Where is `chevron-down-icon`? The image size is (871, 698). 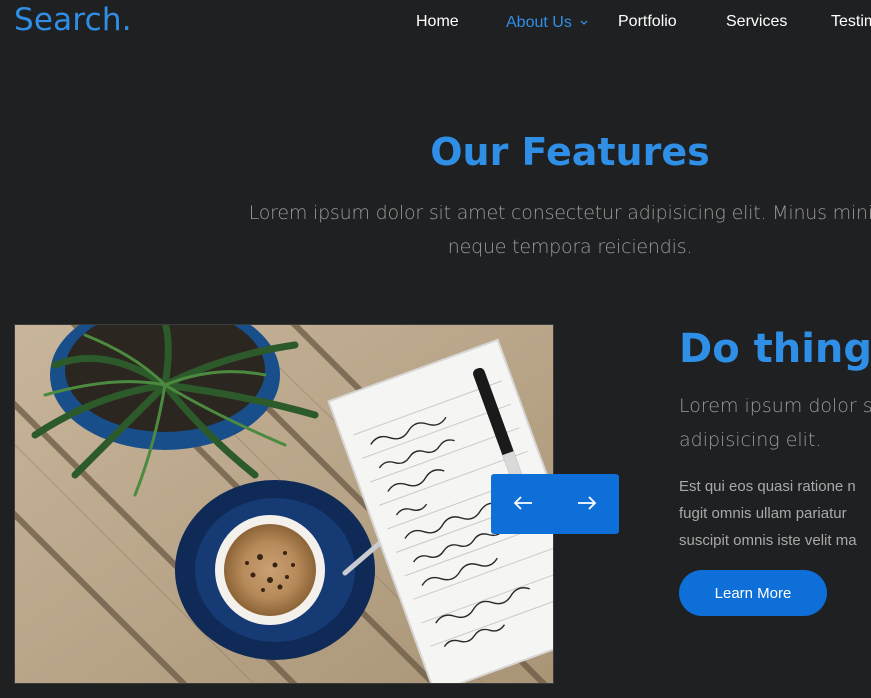
chevron-down-icon is located at coordinates (584, 22).